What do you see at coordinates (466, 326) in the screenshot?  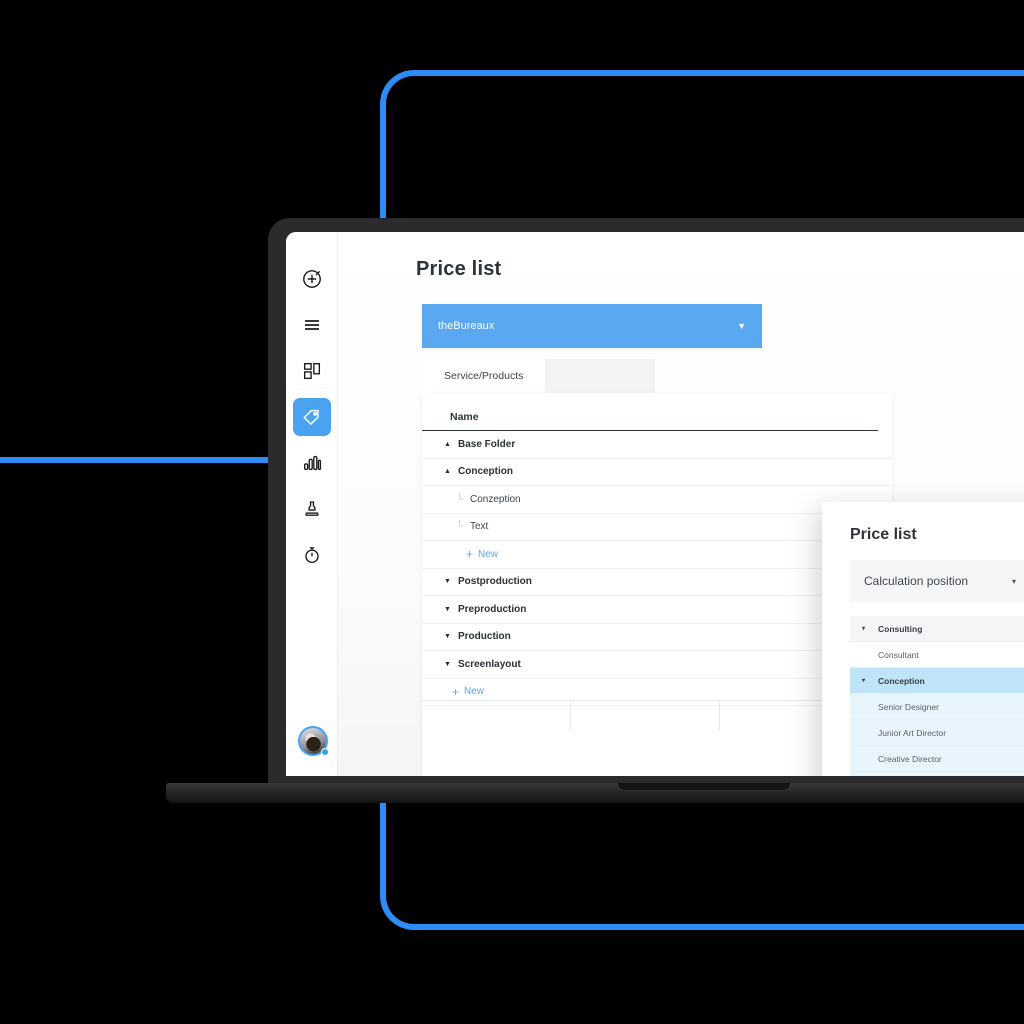 I see `org-selector-value: theBureaux` at bounding box center [466, 326].